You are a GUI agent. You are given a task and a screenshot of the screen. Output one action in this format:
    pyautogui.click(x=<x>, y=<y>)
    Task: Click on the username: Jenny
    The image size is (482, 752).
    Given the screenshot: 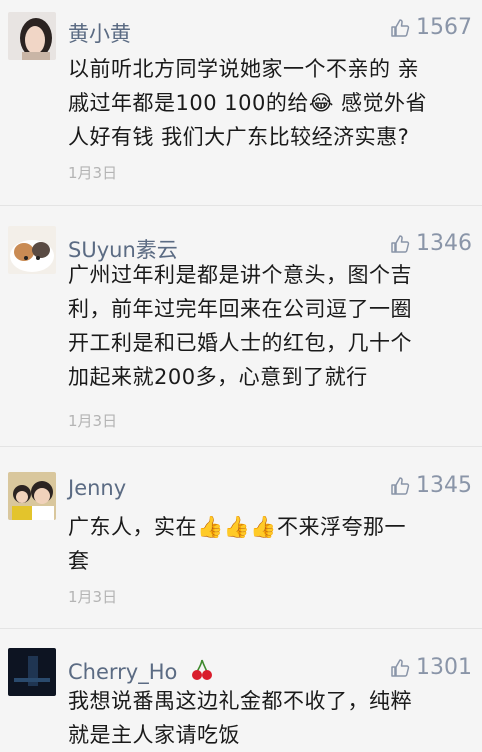 What is the action you would take?
    pyautogui.click(x=97, y=488)
    